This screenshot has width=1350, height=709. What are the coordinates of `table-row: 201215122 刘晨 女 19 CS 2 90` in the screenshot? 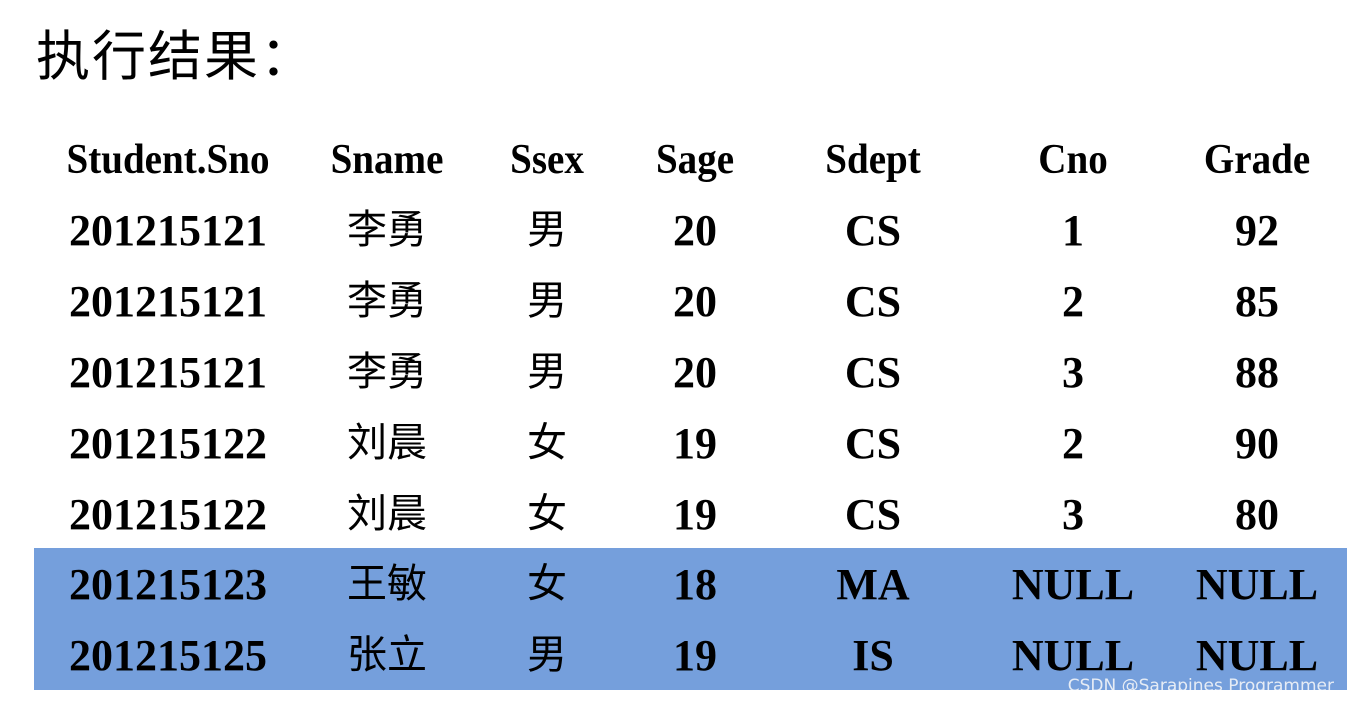 It's located at (675, 443).